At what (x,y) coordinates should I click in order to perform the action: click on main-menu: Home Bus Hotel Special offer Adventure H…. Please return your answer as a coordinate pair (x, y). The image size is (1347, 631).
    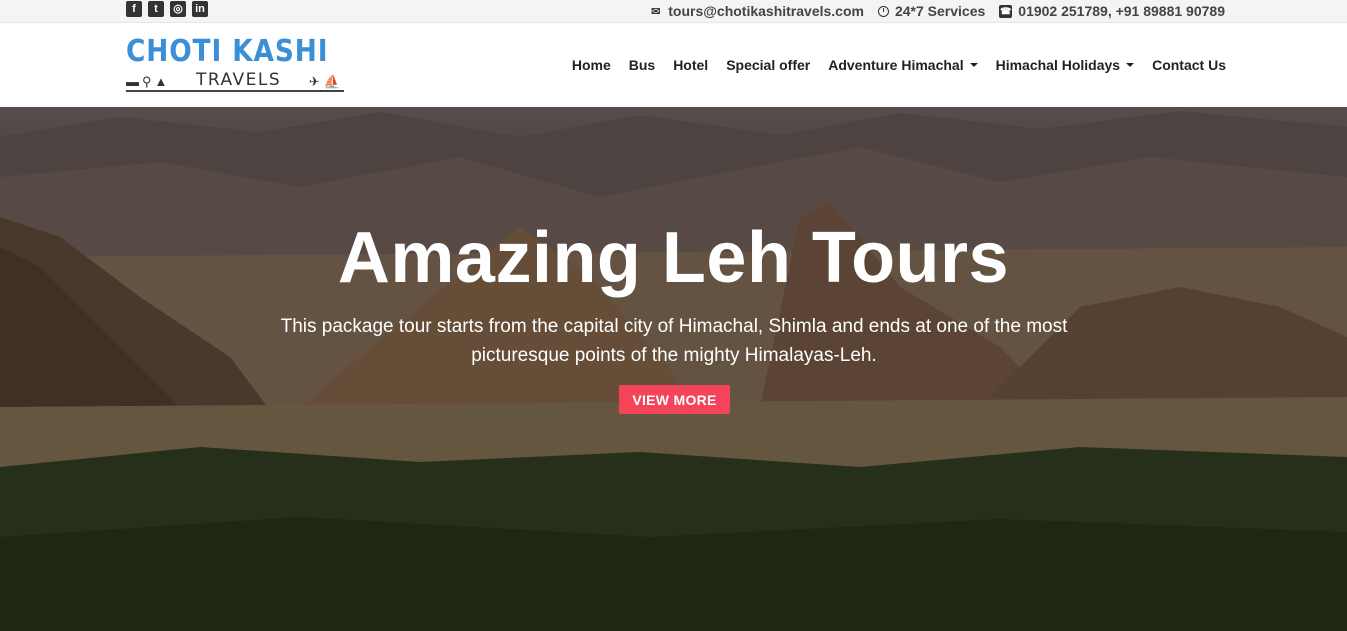
    Looking at the image, I should click on (899, 65).